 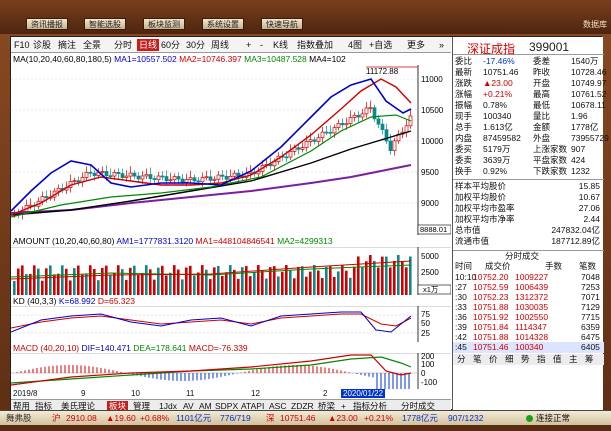 I want to click on toolbar-4charts: 4图, so click(x=355, y=45).